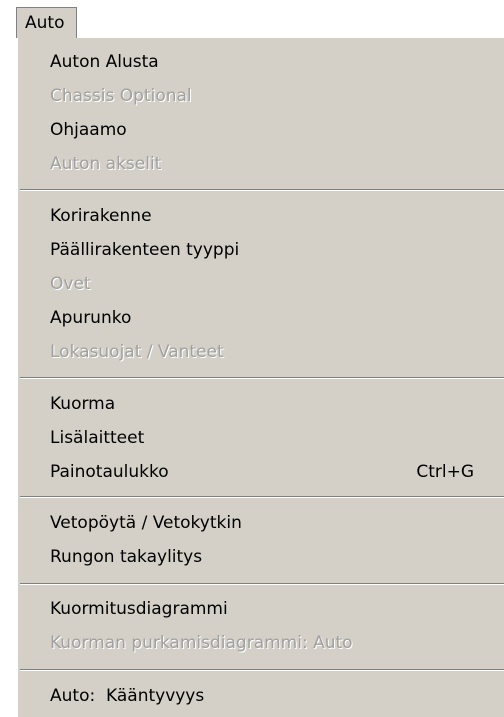 The width and height of the screenshot is (504, 717). What do you see at coordinates (139, 609) in the screenshot?
I see `menu-item-label: Kuormitusdiagrammi` at bounding box center [139, 609].